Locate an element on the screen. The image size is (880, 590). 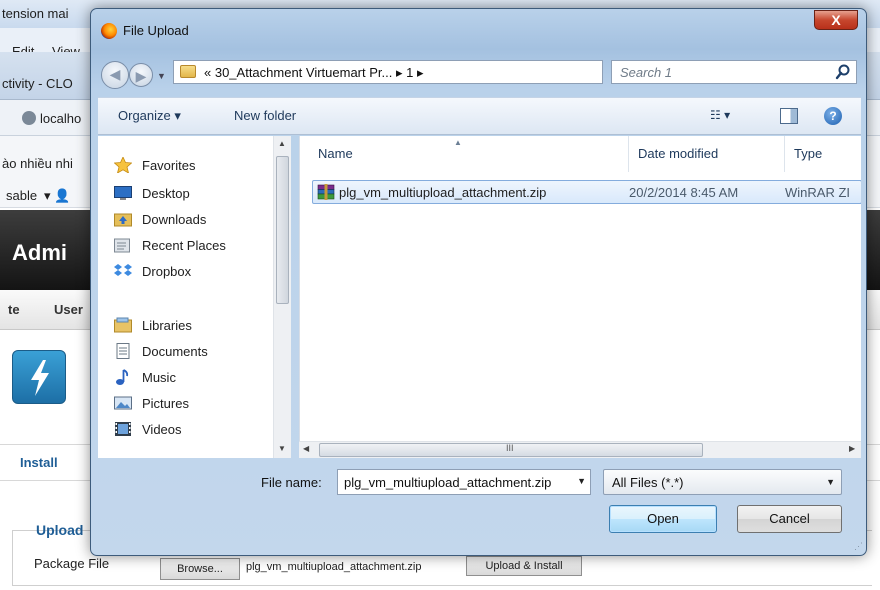
search-icon is located at coordinates (843, 72).